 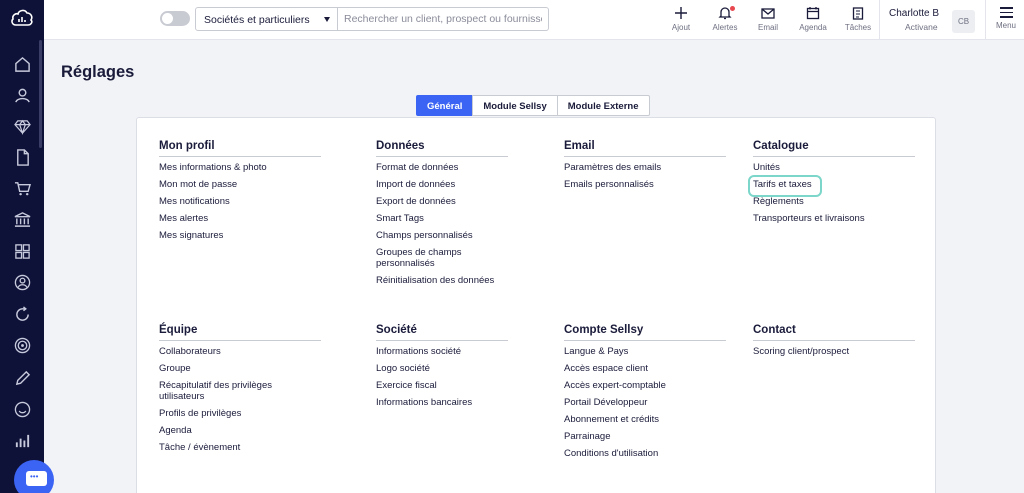 I want to click on settings-link: Portail Développeur, so click(x=645, y=402).